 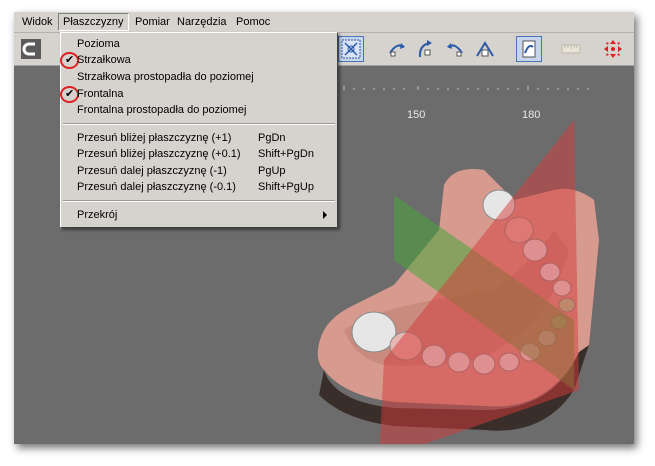 I want to click on tool-view-front-button, so click(x=485, y=49).